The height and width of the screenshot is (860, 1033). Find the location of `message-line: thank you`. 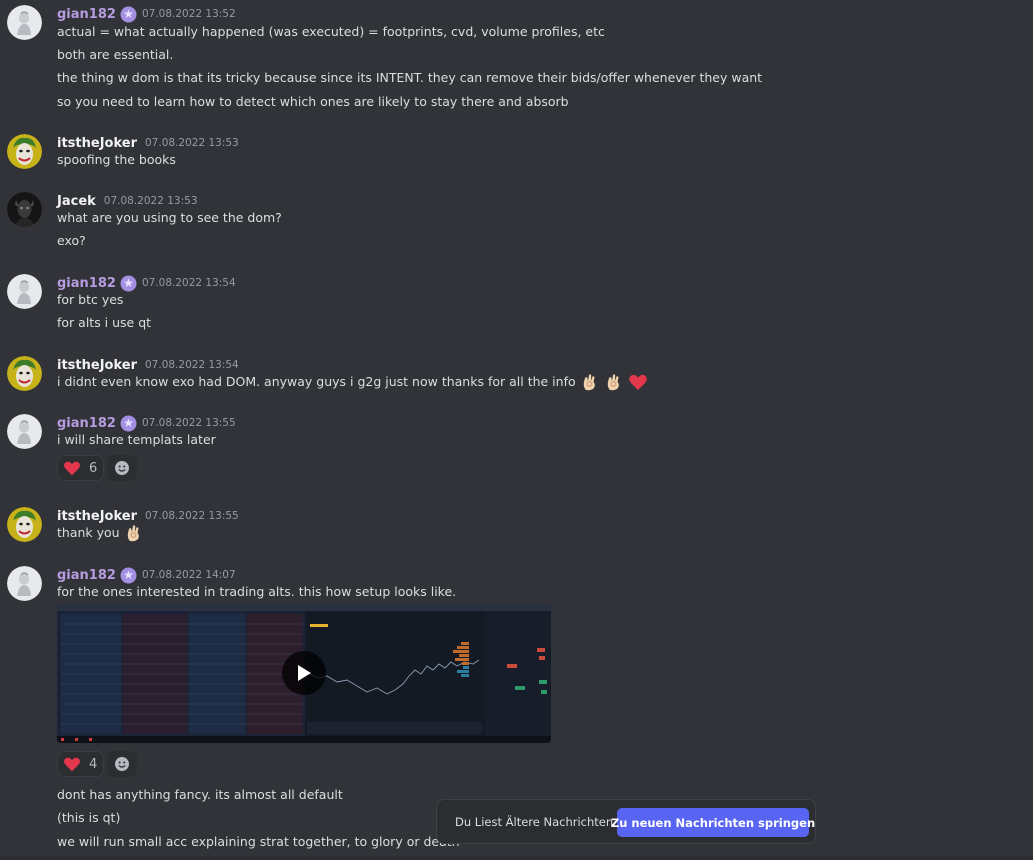

message-line: thank you is located at coordinates (100, 533).